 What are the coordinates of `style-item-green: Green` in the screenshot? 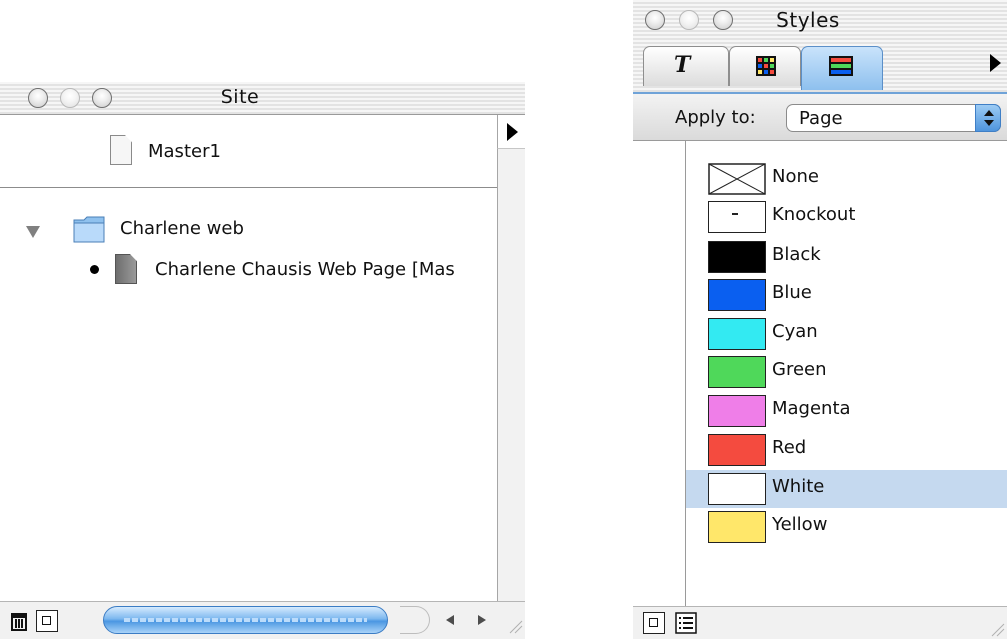 It's located at (846, 372).